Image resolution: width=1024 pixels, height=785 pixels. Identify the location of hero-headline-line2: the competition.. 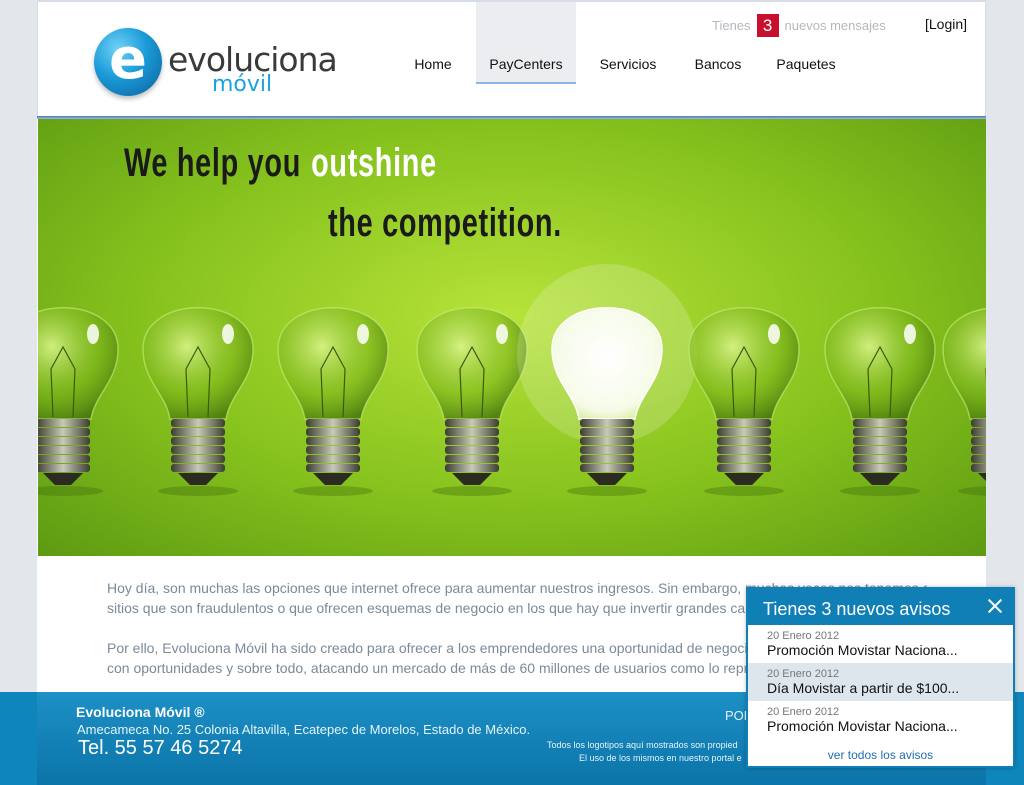
(445, 223).